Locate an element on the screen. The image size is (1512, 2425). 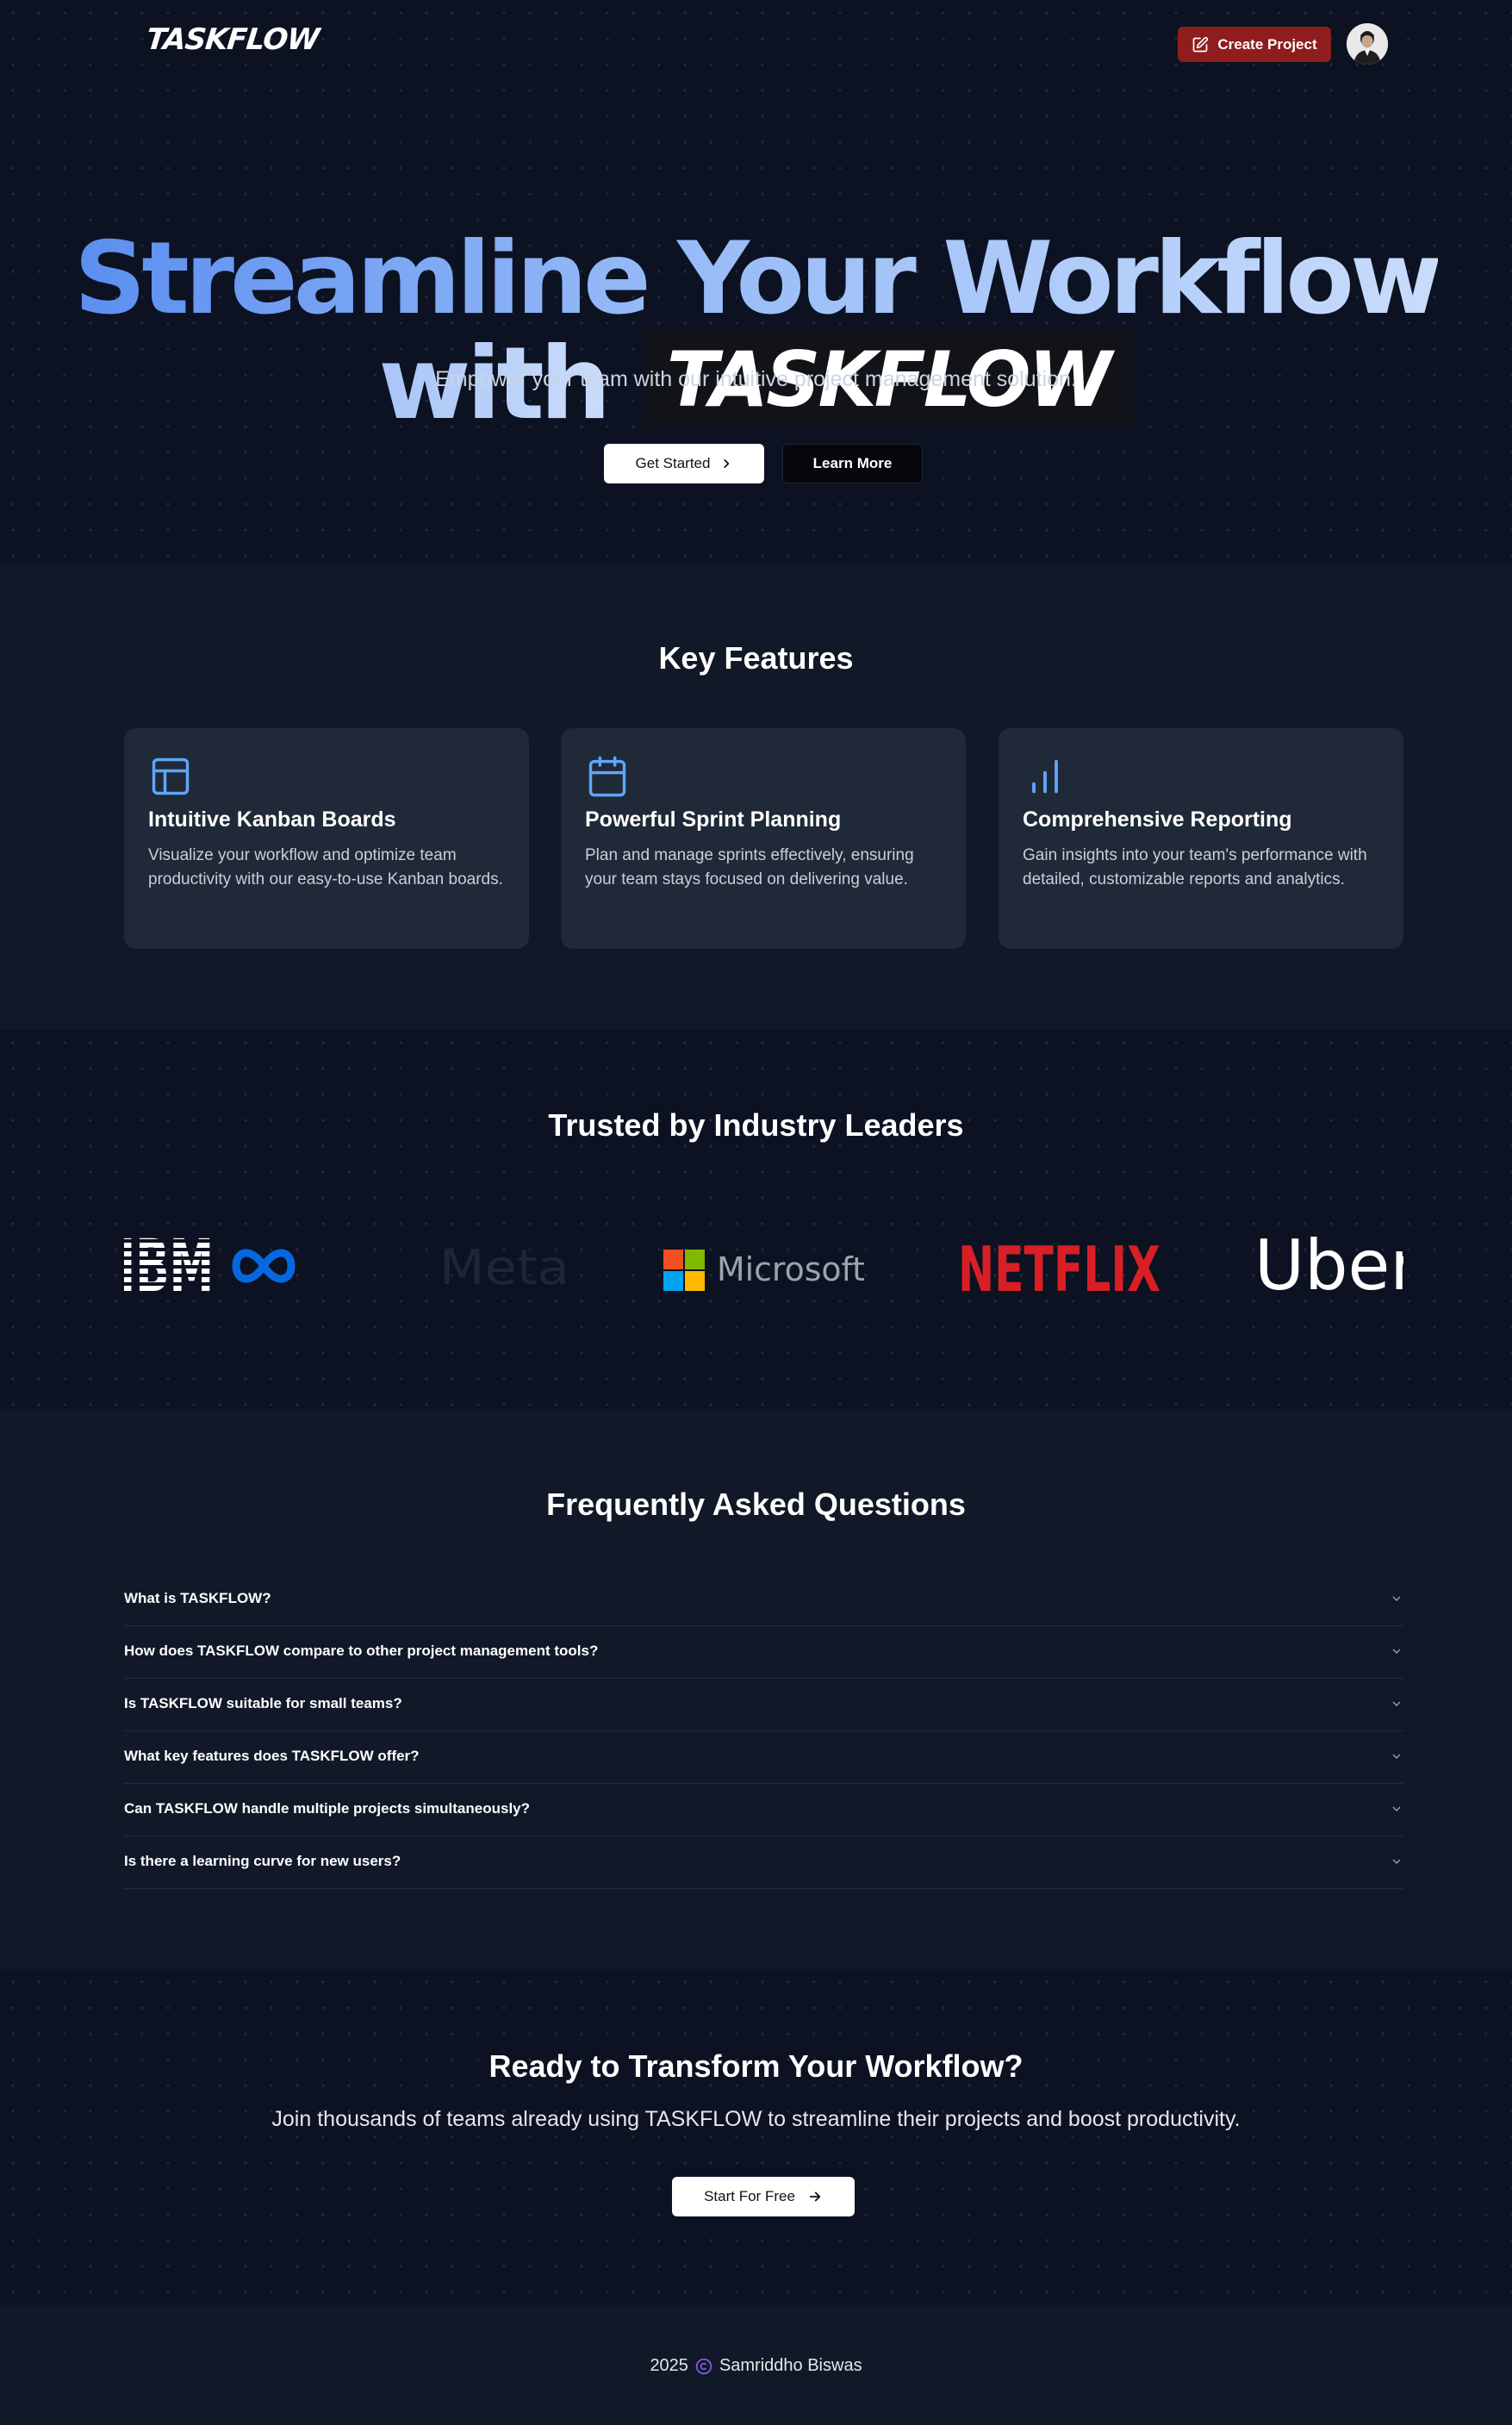
user-avatar is located at coordinates (1368, 44).